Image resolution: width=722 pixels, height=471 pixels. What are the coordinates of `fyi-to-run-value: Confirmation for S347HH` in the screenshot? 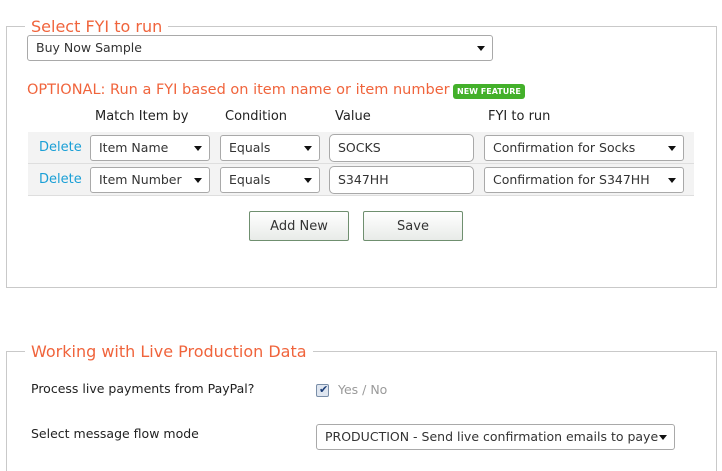 It's located at (571, 179).